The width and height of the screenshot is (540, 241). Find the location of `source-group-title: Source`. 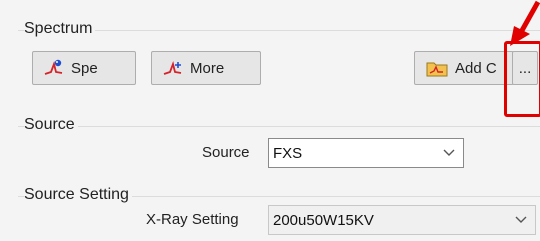

source-group-title: Source is located at coordinates (51, 125).